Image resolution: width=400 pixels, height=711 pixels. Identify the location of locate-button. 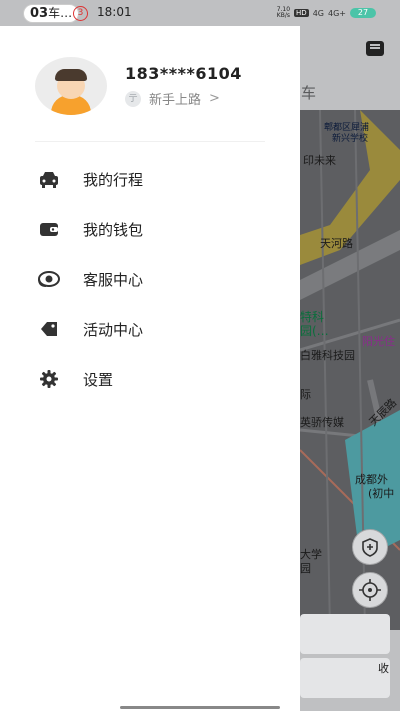
(370, 590).